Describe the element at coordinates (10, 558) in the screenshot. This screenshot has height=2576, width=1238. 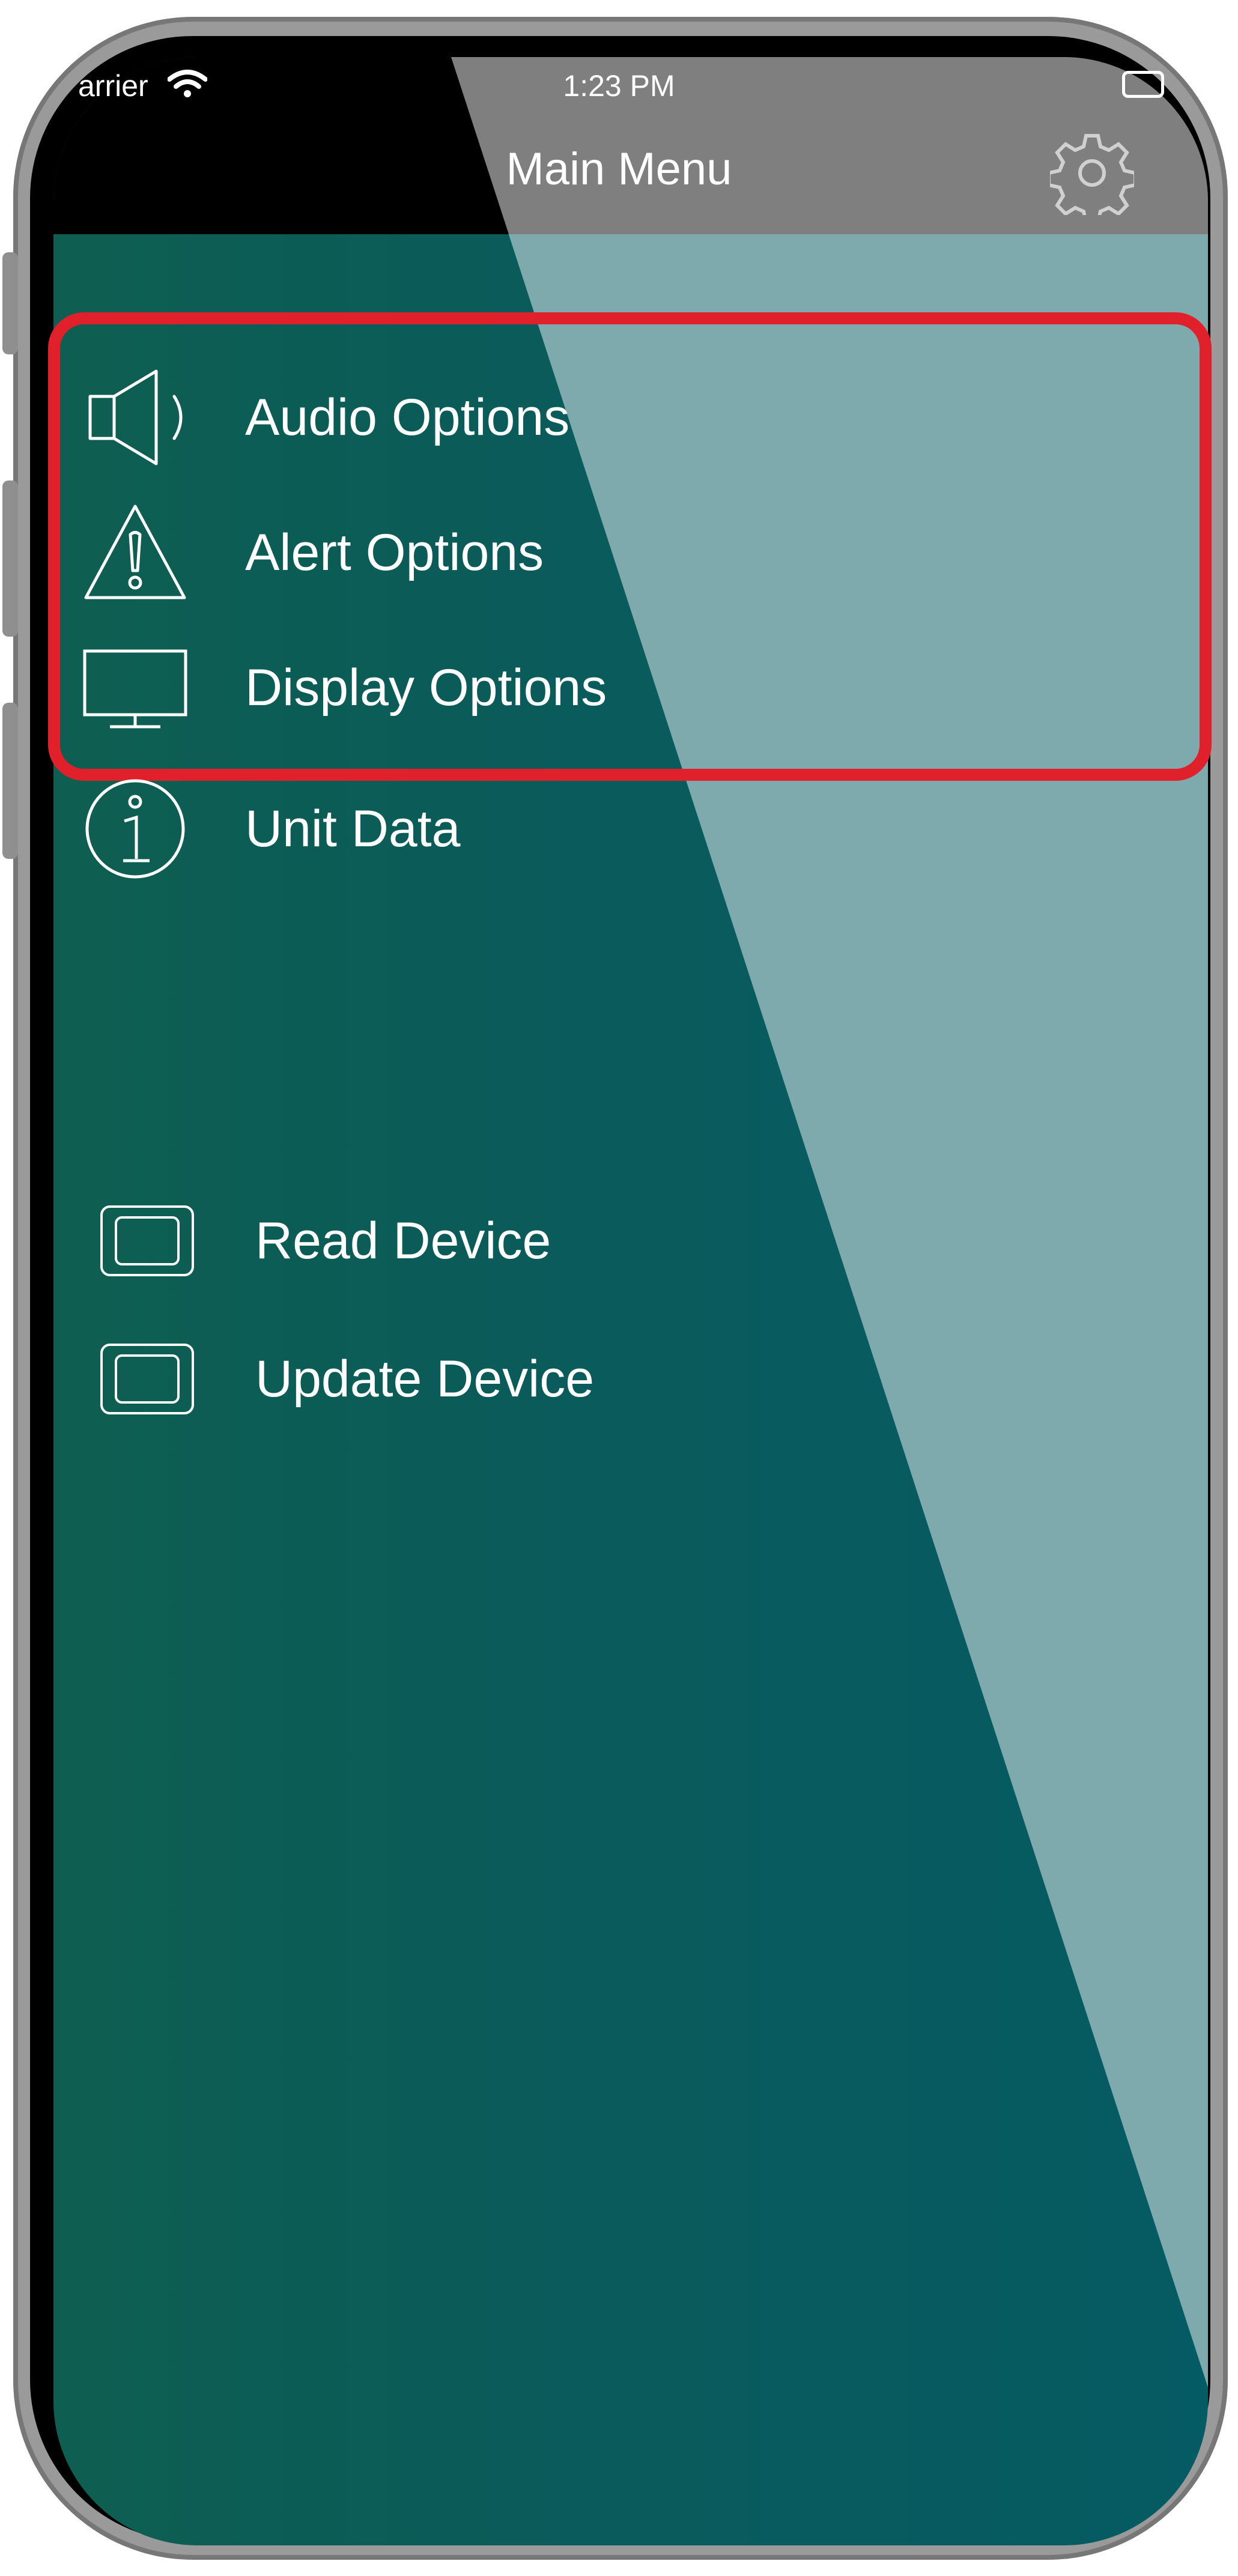
I see `side-button-volume-up` at that location.